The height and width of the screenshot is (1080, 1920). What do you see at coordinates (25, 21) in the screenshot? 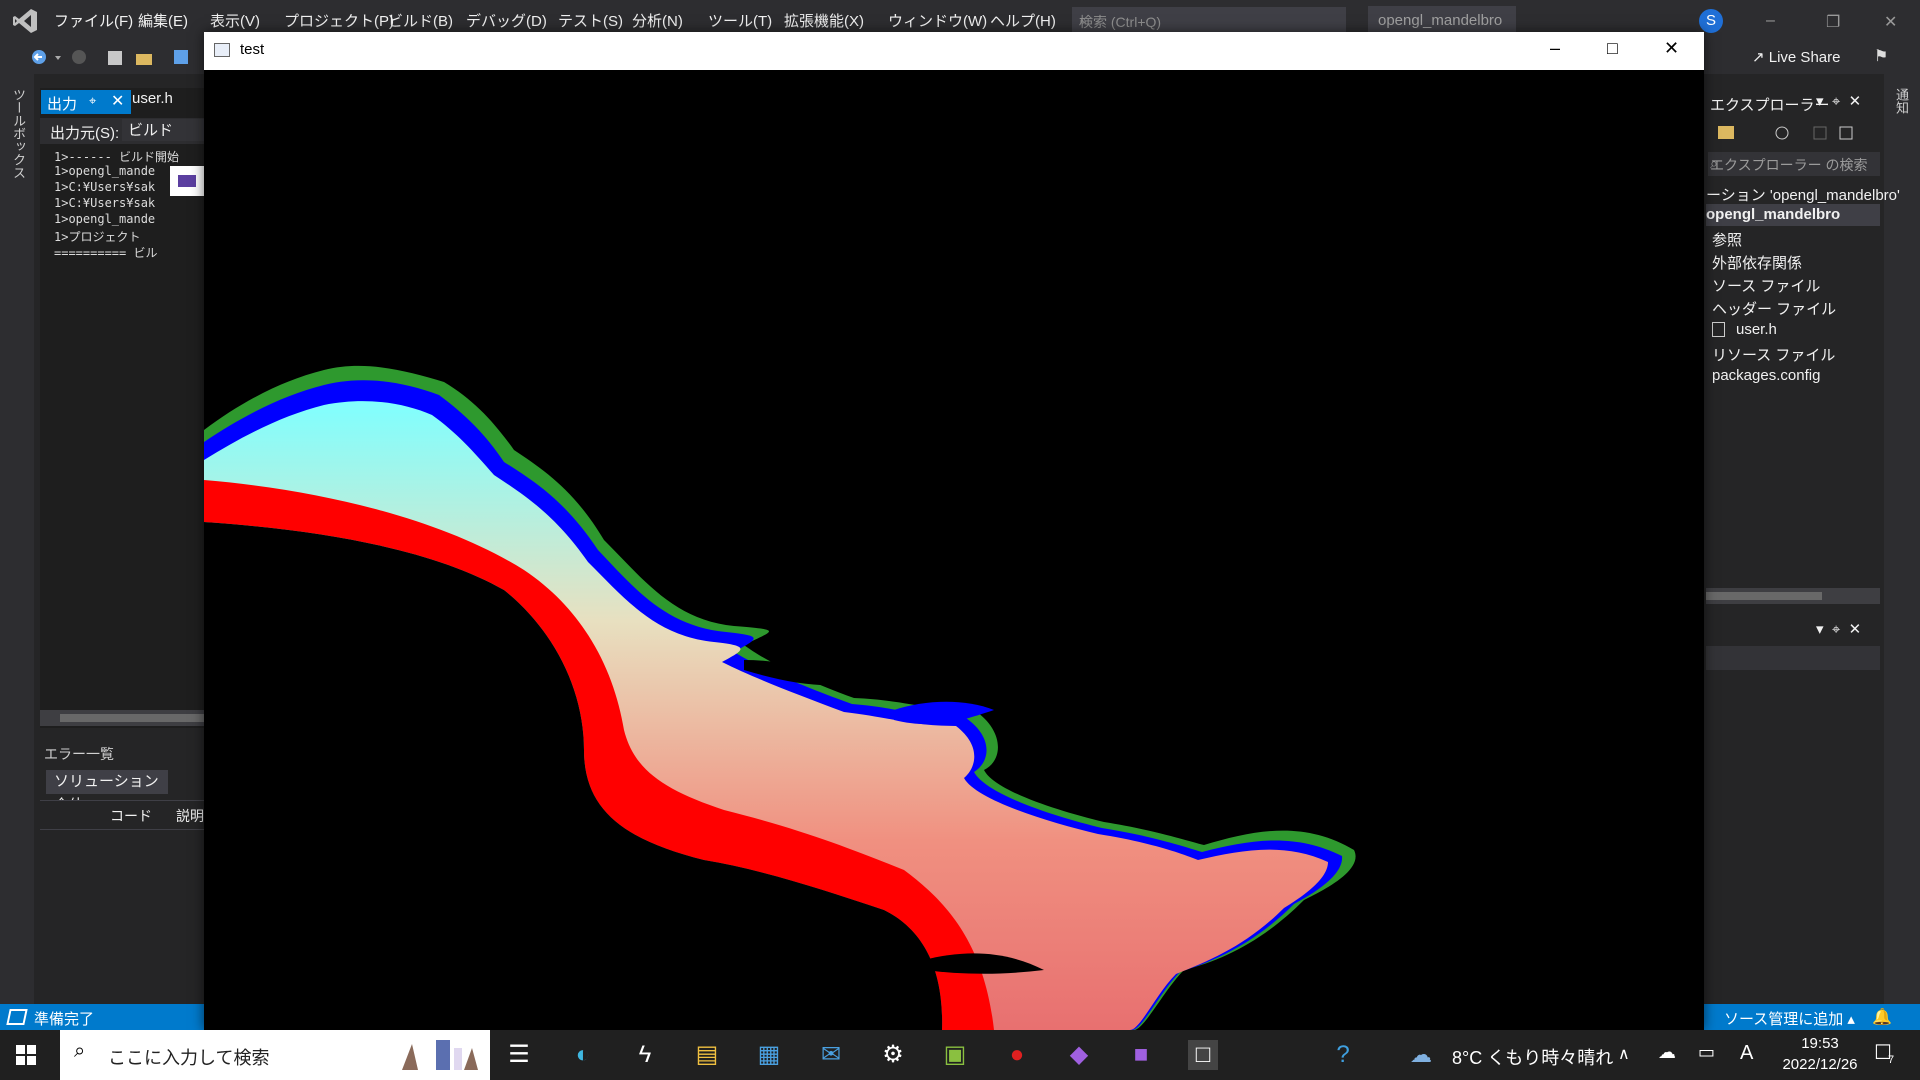
I see `visual-studio-logo-icon` at bounding box center [25, 21].